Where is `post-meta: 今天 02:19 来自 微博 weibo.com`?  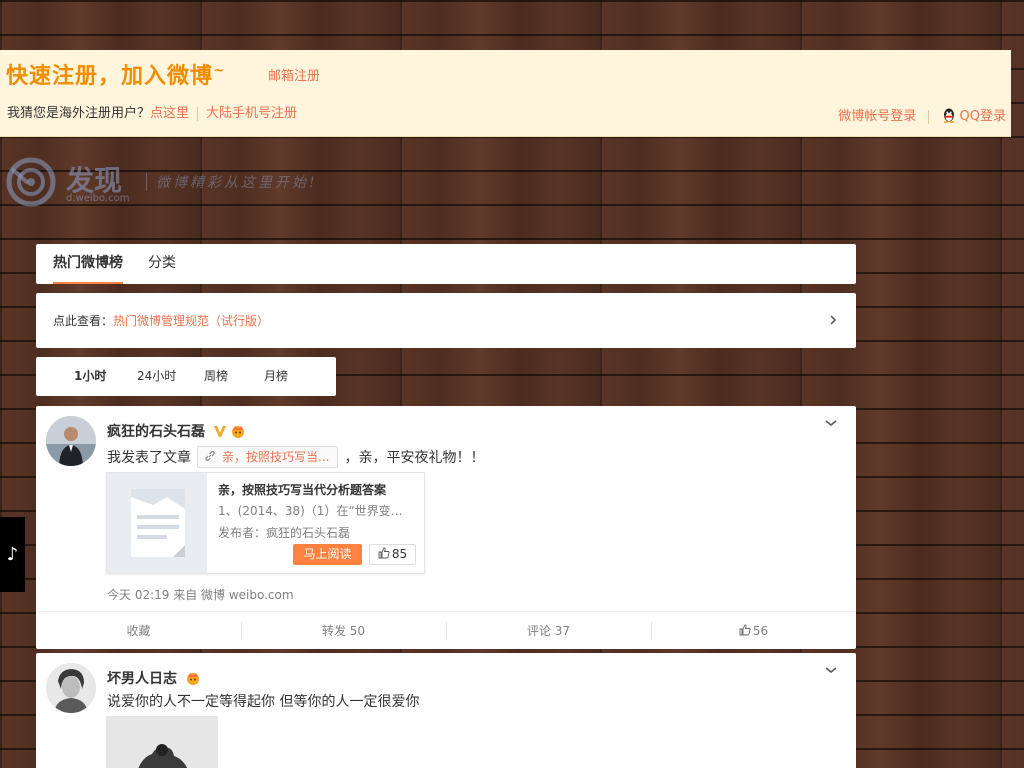 post-meta: 今天 02:19 来自 微博 weibo.com is located at coordinates (200, 595).